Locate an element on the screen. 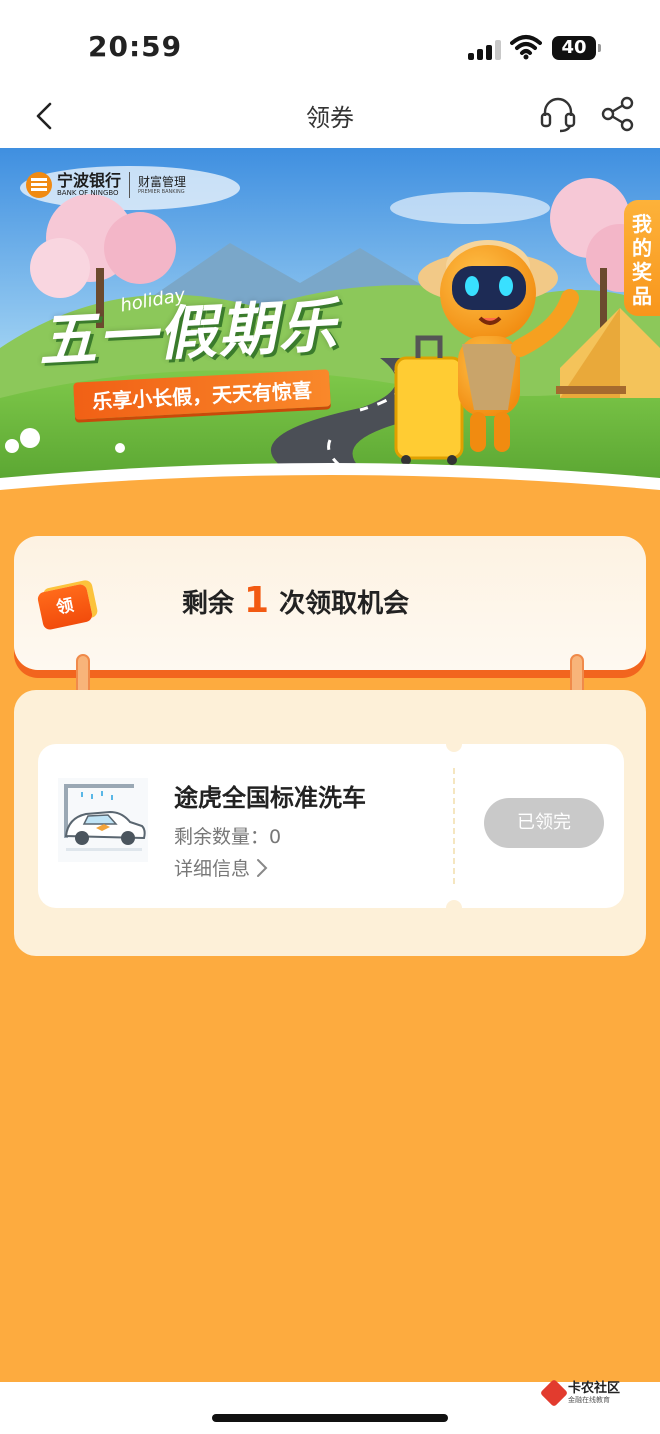 Image resolution: width=660 pixels, height=1434 pixels. chance-prefix: 剩余 is located at coordinates (208, 604).